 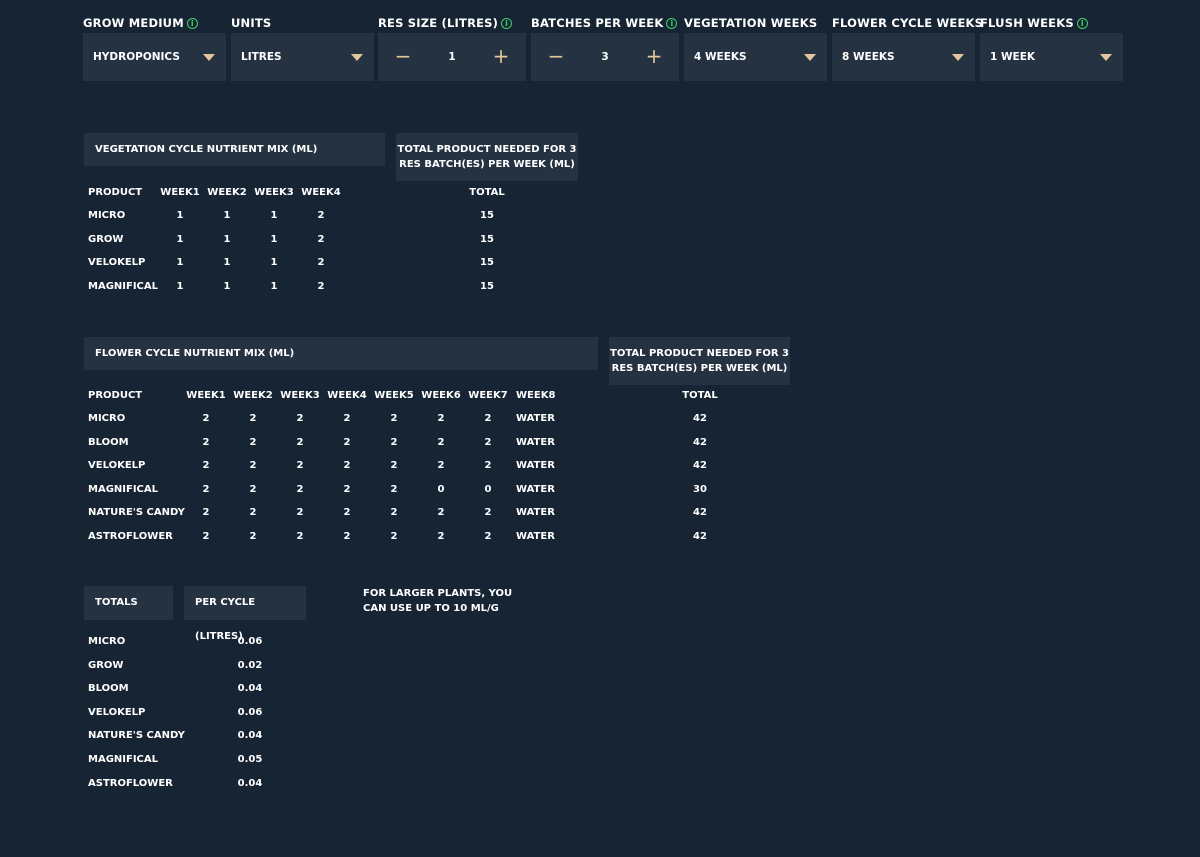 I want to click on per-cycle-header: PER CYCLE (LITRES), so click(x=245, y=614).